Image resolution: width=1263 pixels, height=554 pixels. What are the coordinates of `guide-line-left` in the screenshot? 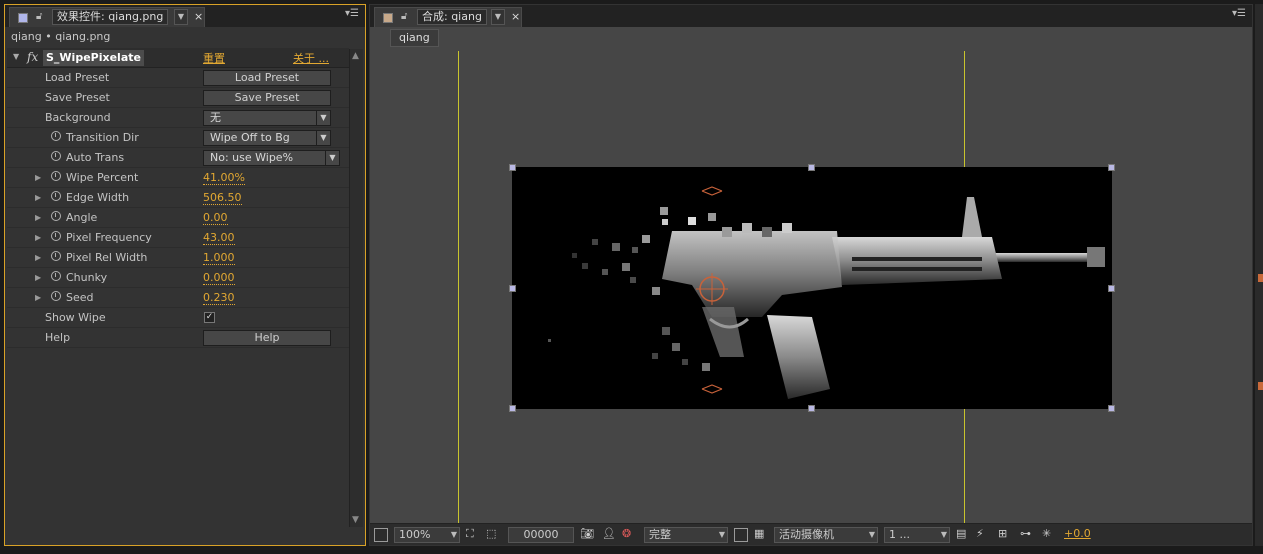 It's located at (458, 287).